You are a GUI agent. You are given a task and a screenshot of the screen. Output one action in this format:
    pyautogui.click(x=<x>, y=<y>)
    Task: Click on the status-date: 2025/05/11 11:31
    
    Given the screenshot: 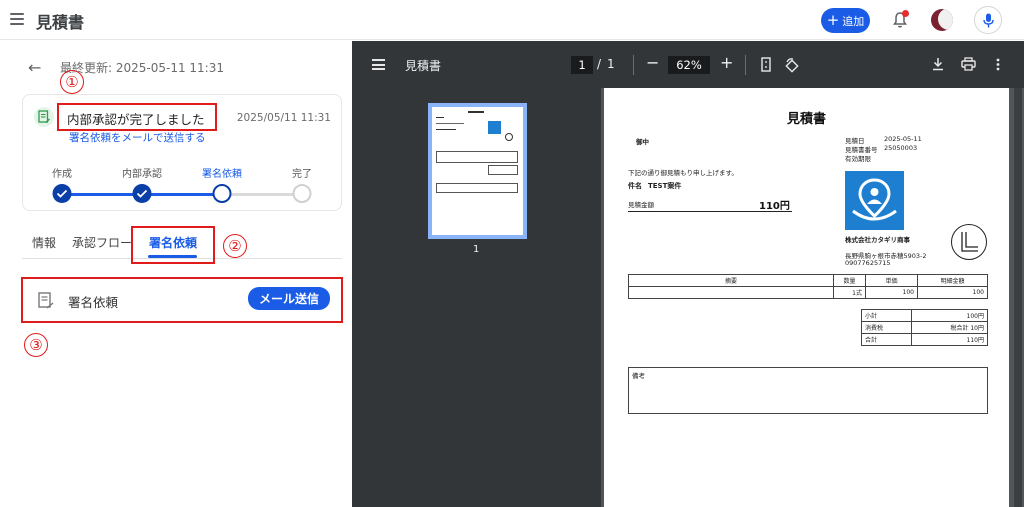 What is the action you would take?
    pyautogui.click(x=283, y=118)
    